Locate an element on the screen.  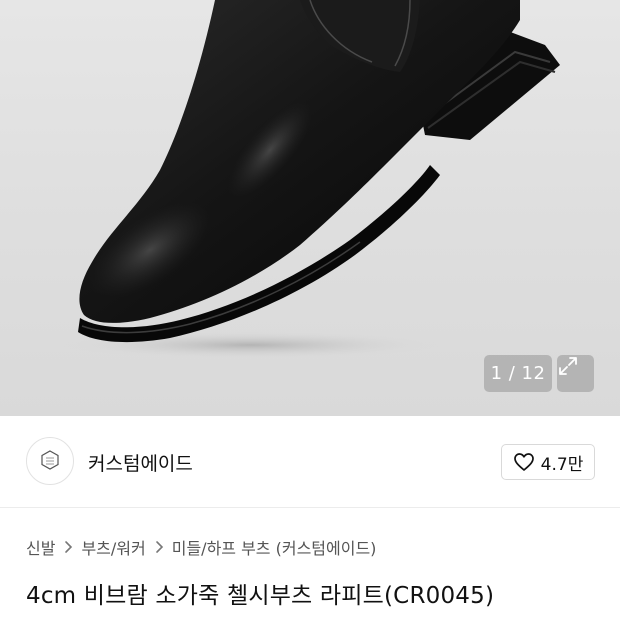
heart-icon is located at coordinates (523, 462).